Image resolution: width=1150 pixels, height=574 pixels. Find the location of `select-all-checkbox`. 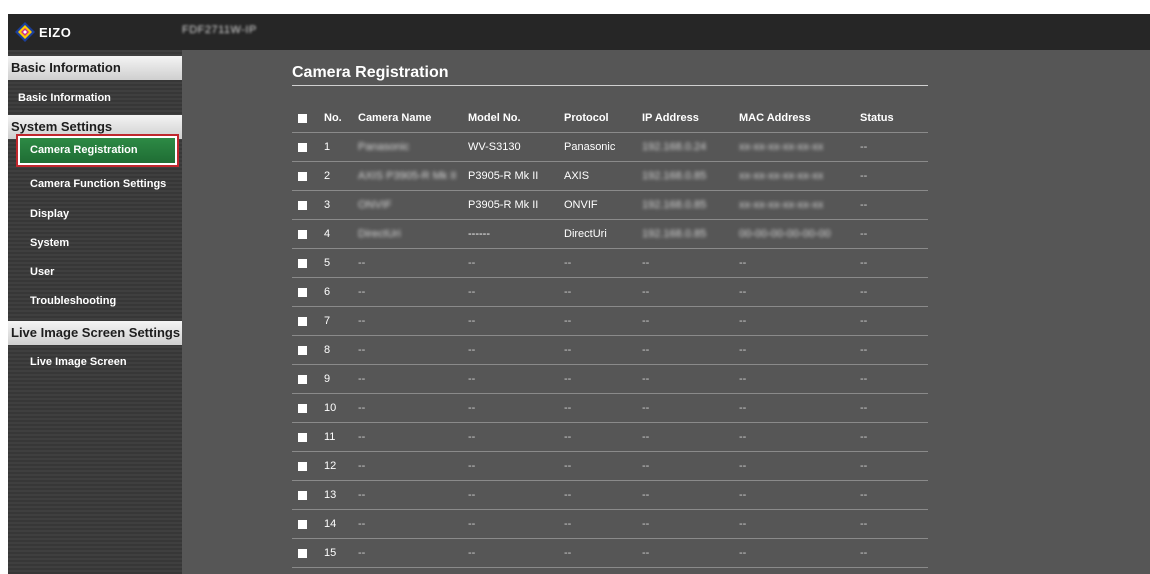

select-all-checkbox is located at coordinates (305, 118).